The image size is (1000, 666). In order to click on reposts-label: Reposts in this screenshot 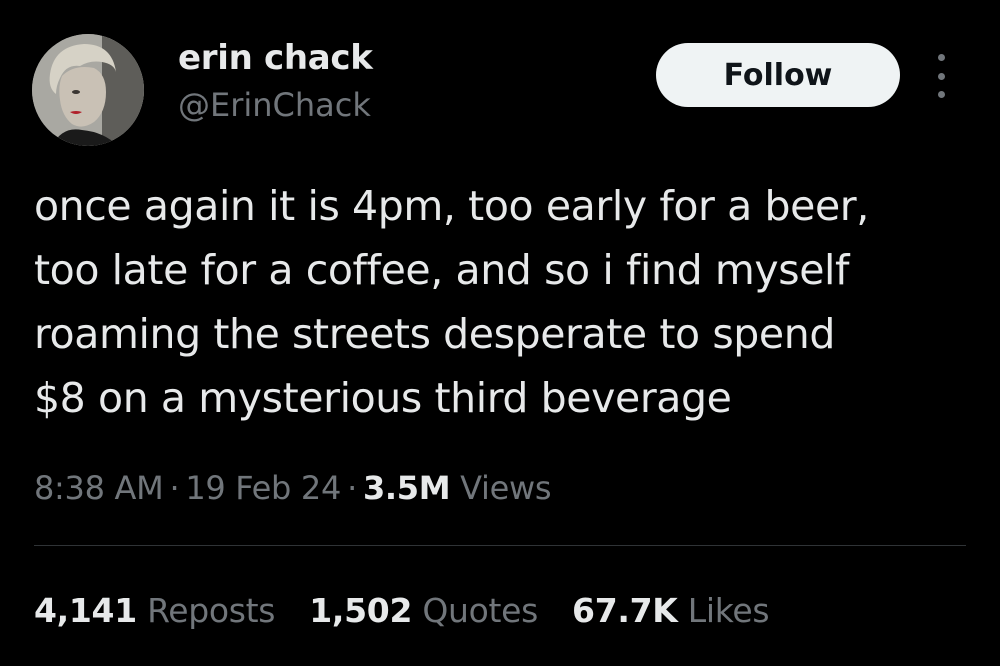, I will do `click(211, 610)`.